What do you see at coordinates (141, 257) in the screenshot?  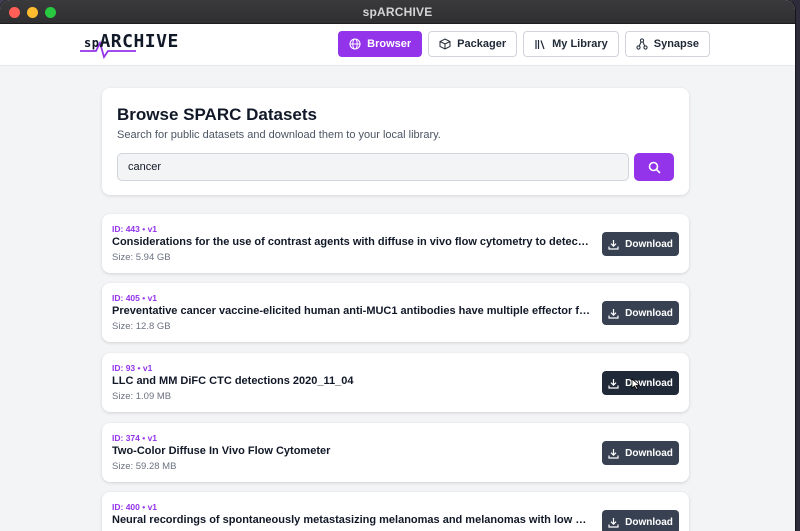 I see `result-size: Size: 5.94 GB` at bounding box center [141, 257].